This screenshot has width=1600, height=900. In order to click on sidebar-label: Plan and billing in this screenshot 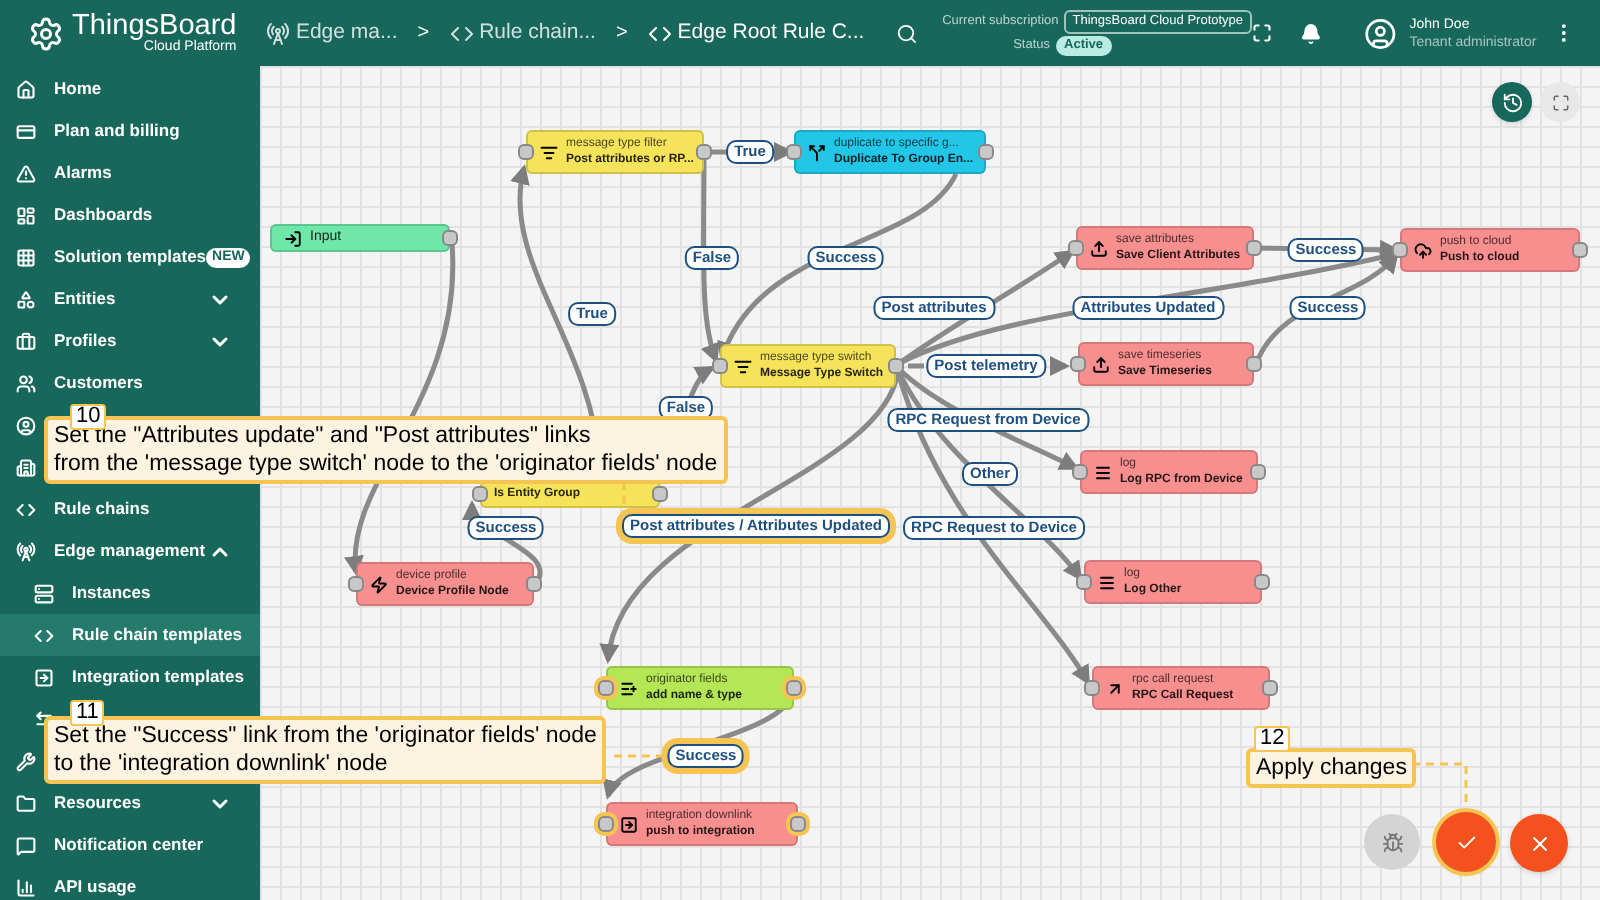, I will do `click(117, 131)`.